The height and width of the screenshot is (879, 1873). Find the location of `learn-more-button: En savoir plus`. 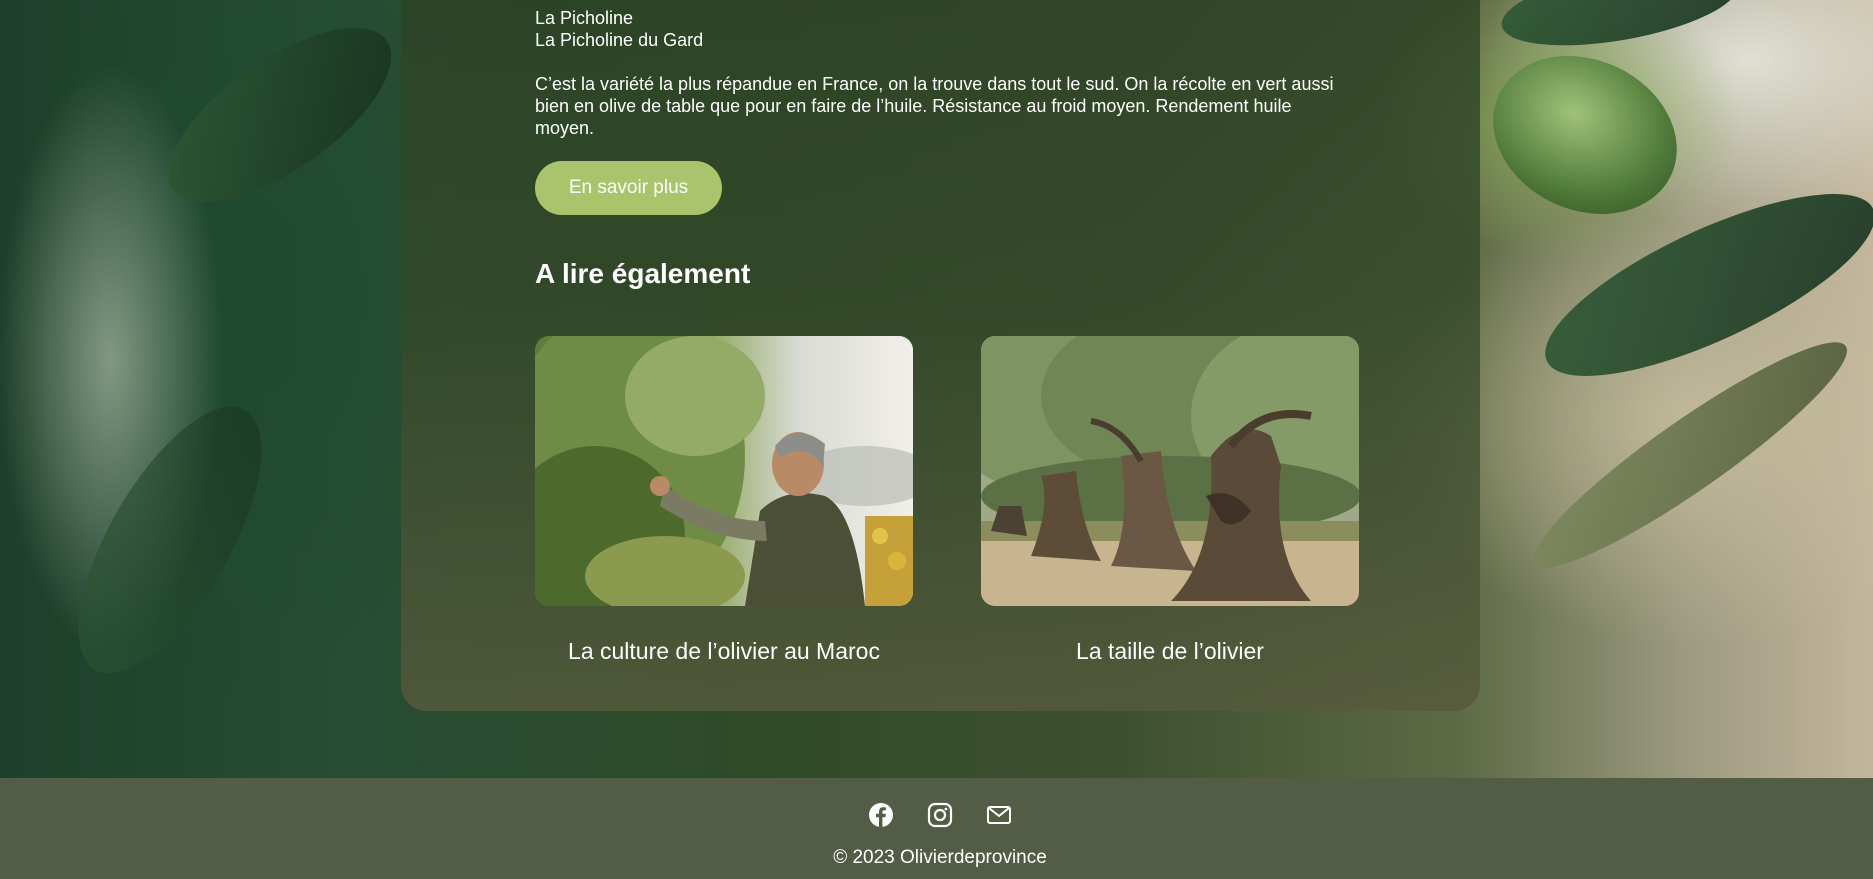

learn-more-button: En savoir plus is located at coordinates (628, 188).